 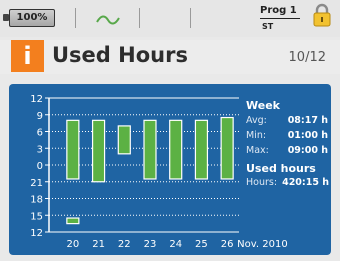 I want to click on used-hours-title: Used hours, so click(x=281, y=168).